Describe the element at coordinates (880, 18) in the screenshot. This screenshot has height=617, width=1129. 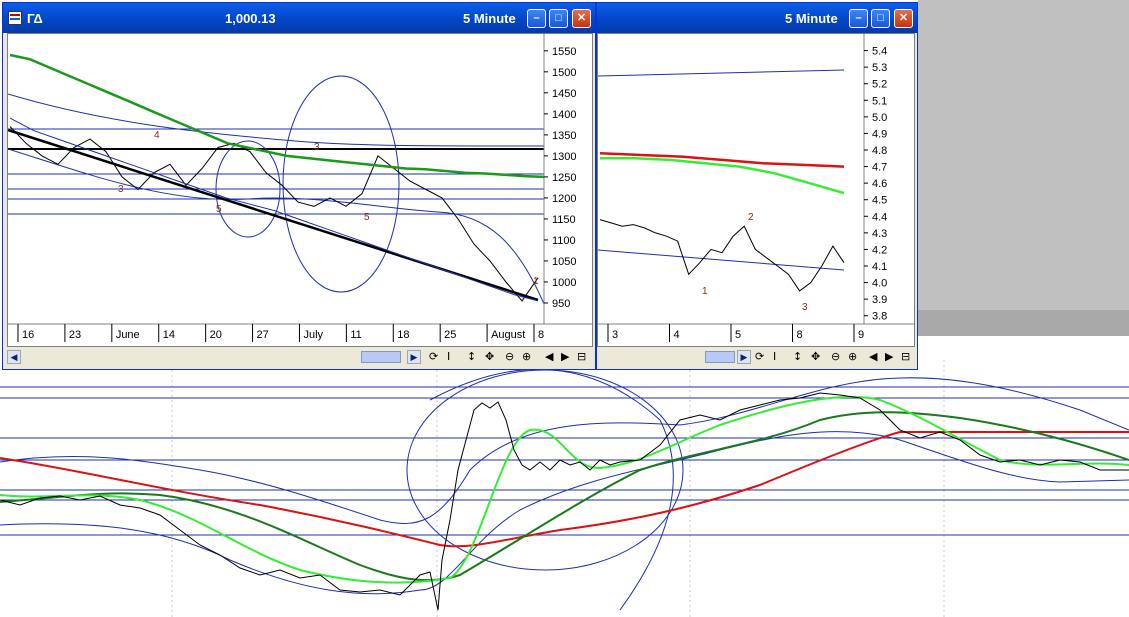
I see `maximize-button-right: □` at that location.